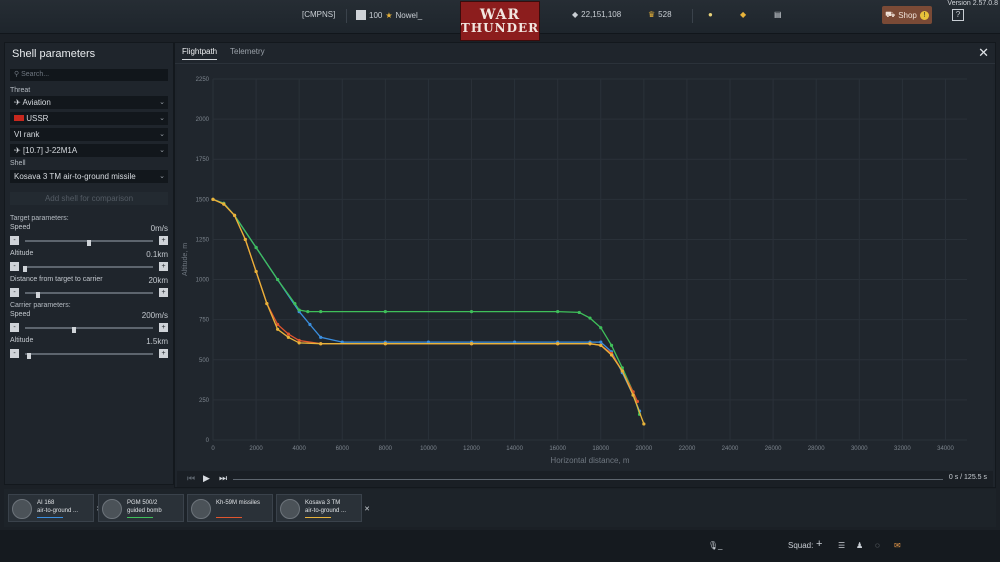 This screenshot has width=1000, height=562. I want to click on carrier-altitude-value: 1.5km, so click(157, 341).